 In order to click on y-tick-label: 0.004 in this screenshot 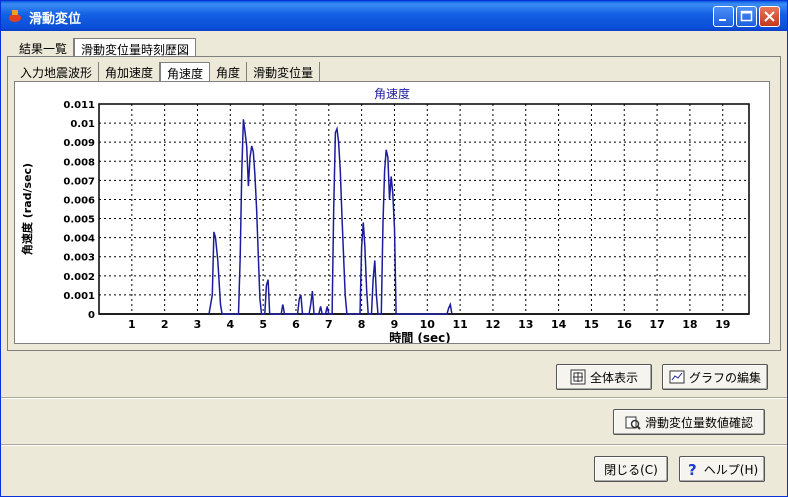, I will do `click(79, 239)`.